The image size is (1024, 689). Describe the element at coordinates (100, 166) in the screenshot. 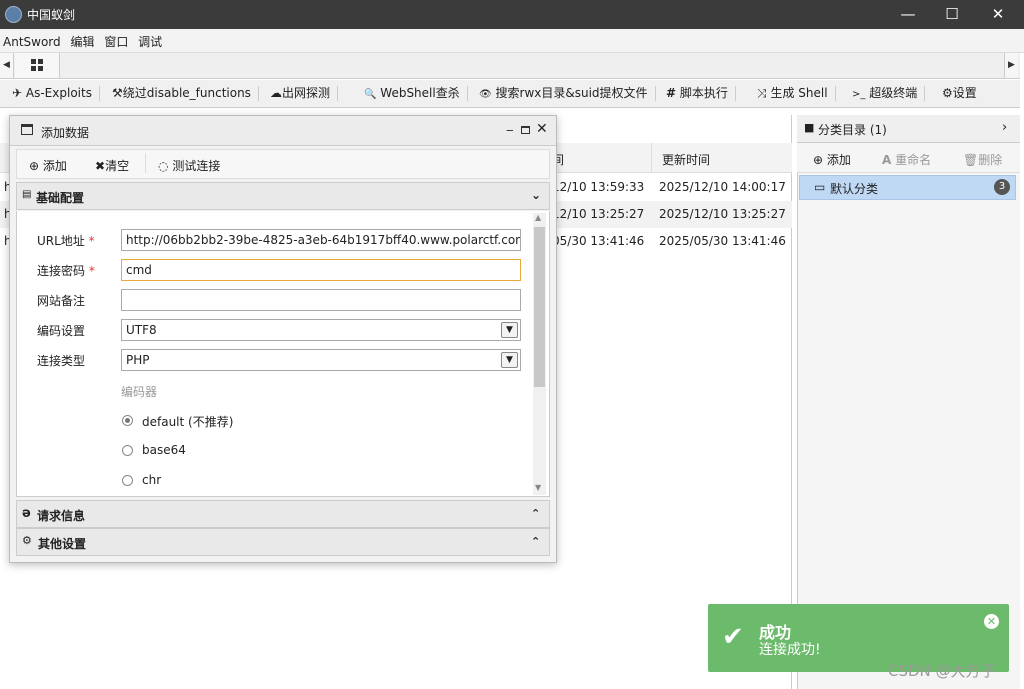

I see `x-icon: ✖` at that location.